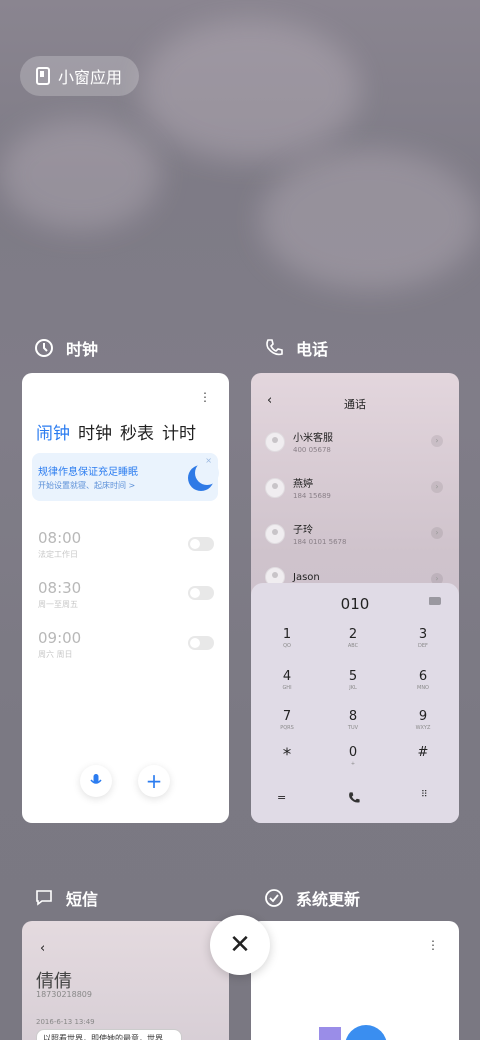 The height and width of the screenshot is (1040, 480). What do you see at coordinates (55, 654) in the screenshot?
I see `alarm-label: 周六 周日` at bounding box center [55, 654].